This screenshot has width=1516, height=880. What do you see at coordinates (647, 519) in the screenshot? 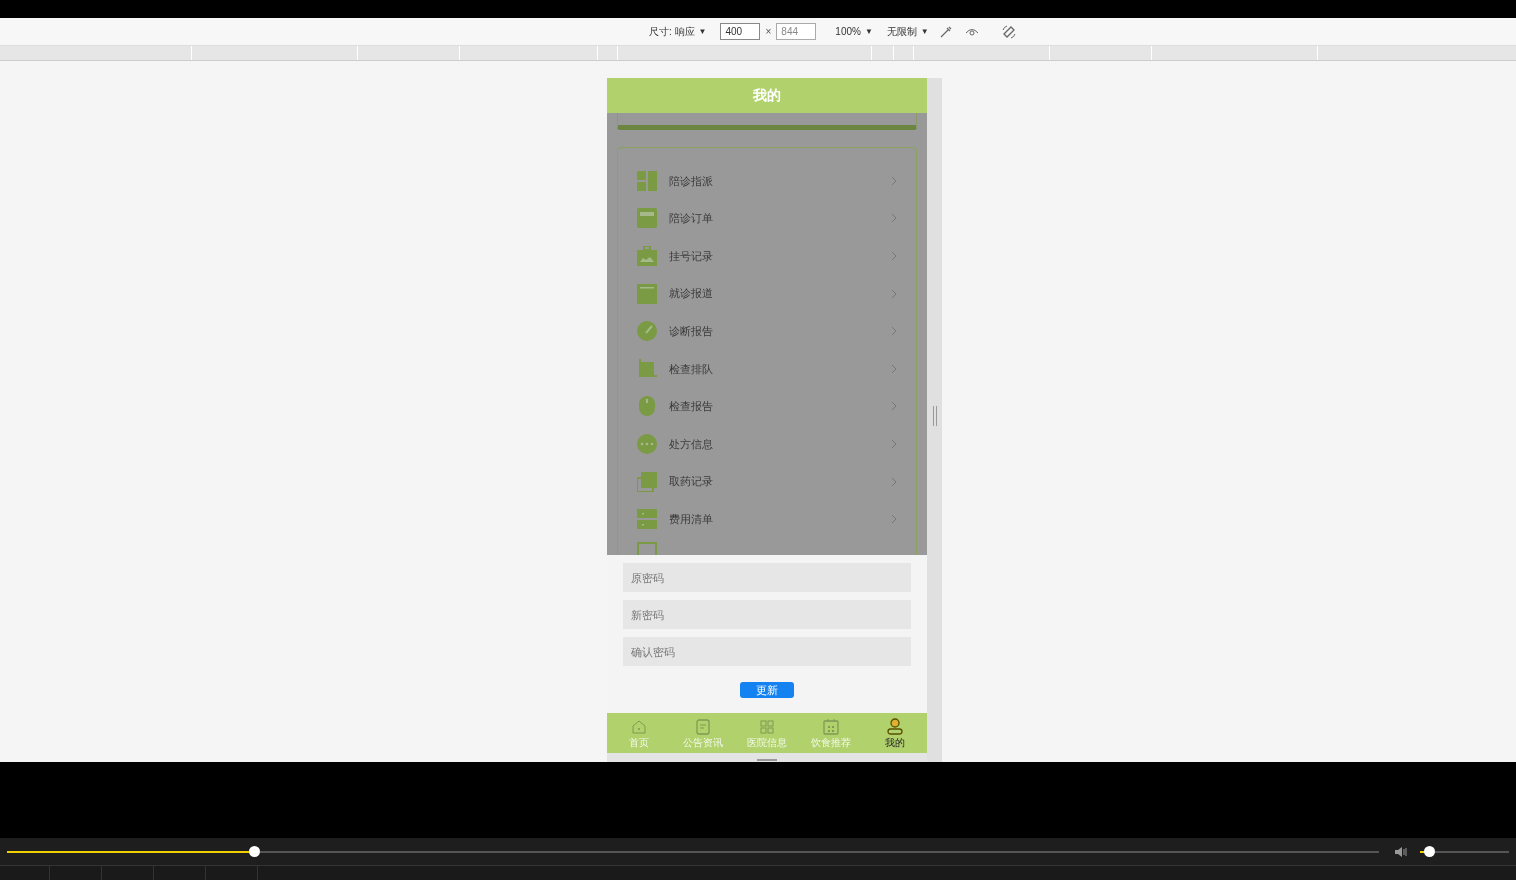
I see `drawer-icon` at bounding box center [647, 519].